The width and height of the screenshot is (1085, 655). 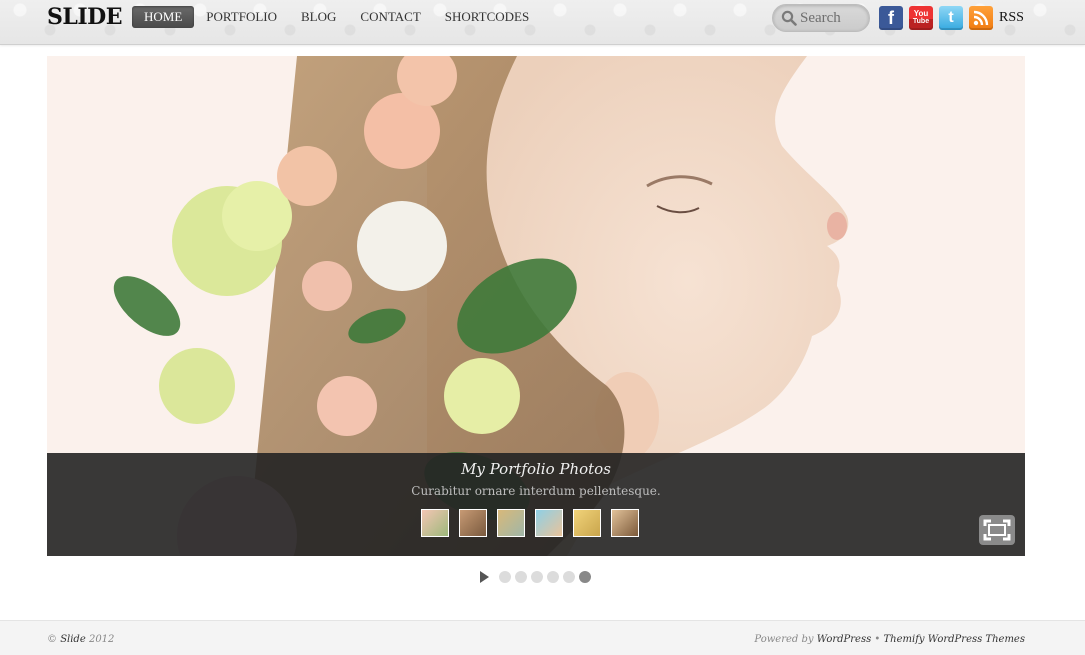 What do you see at coordinates (844, 639) in the screenshot?
I see `wordpress-link: WordPress` at bounding box center [844, 639].